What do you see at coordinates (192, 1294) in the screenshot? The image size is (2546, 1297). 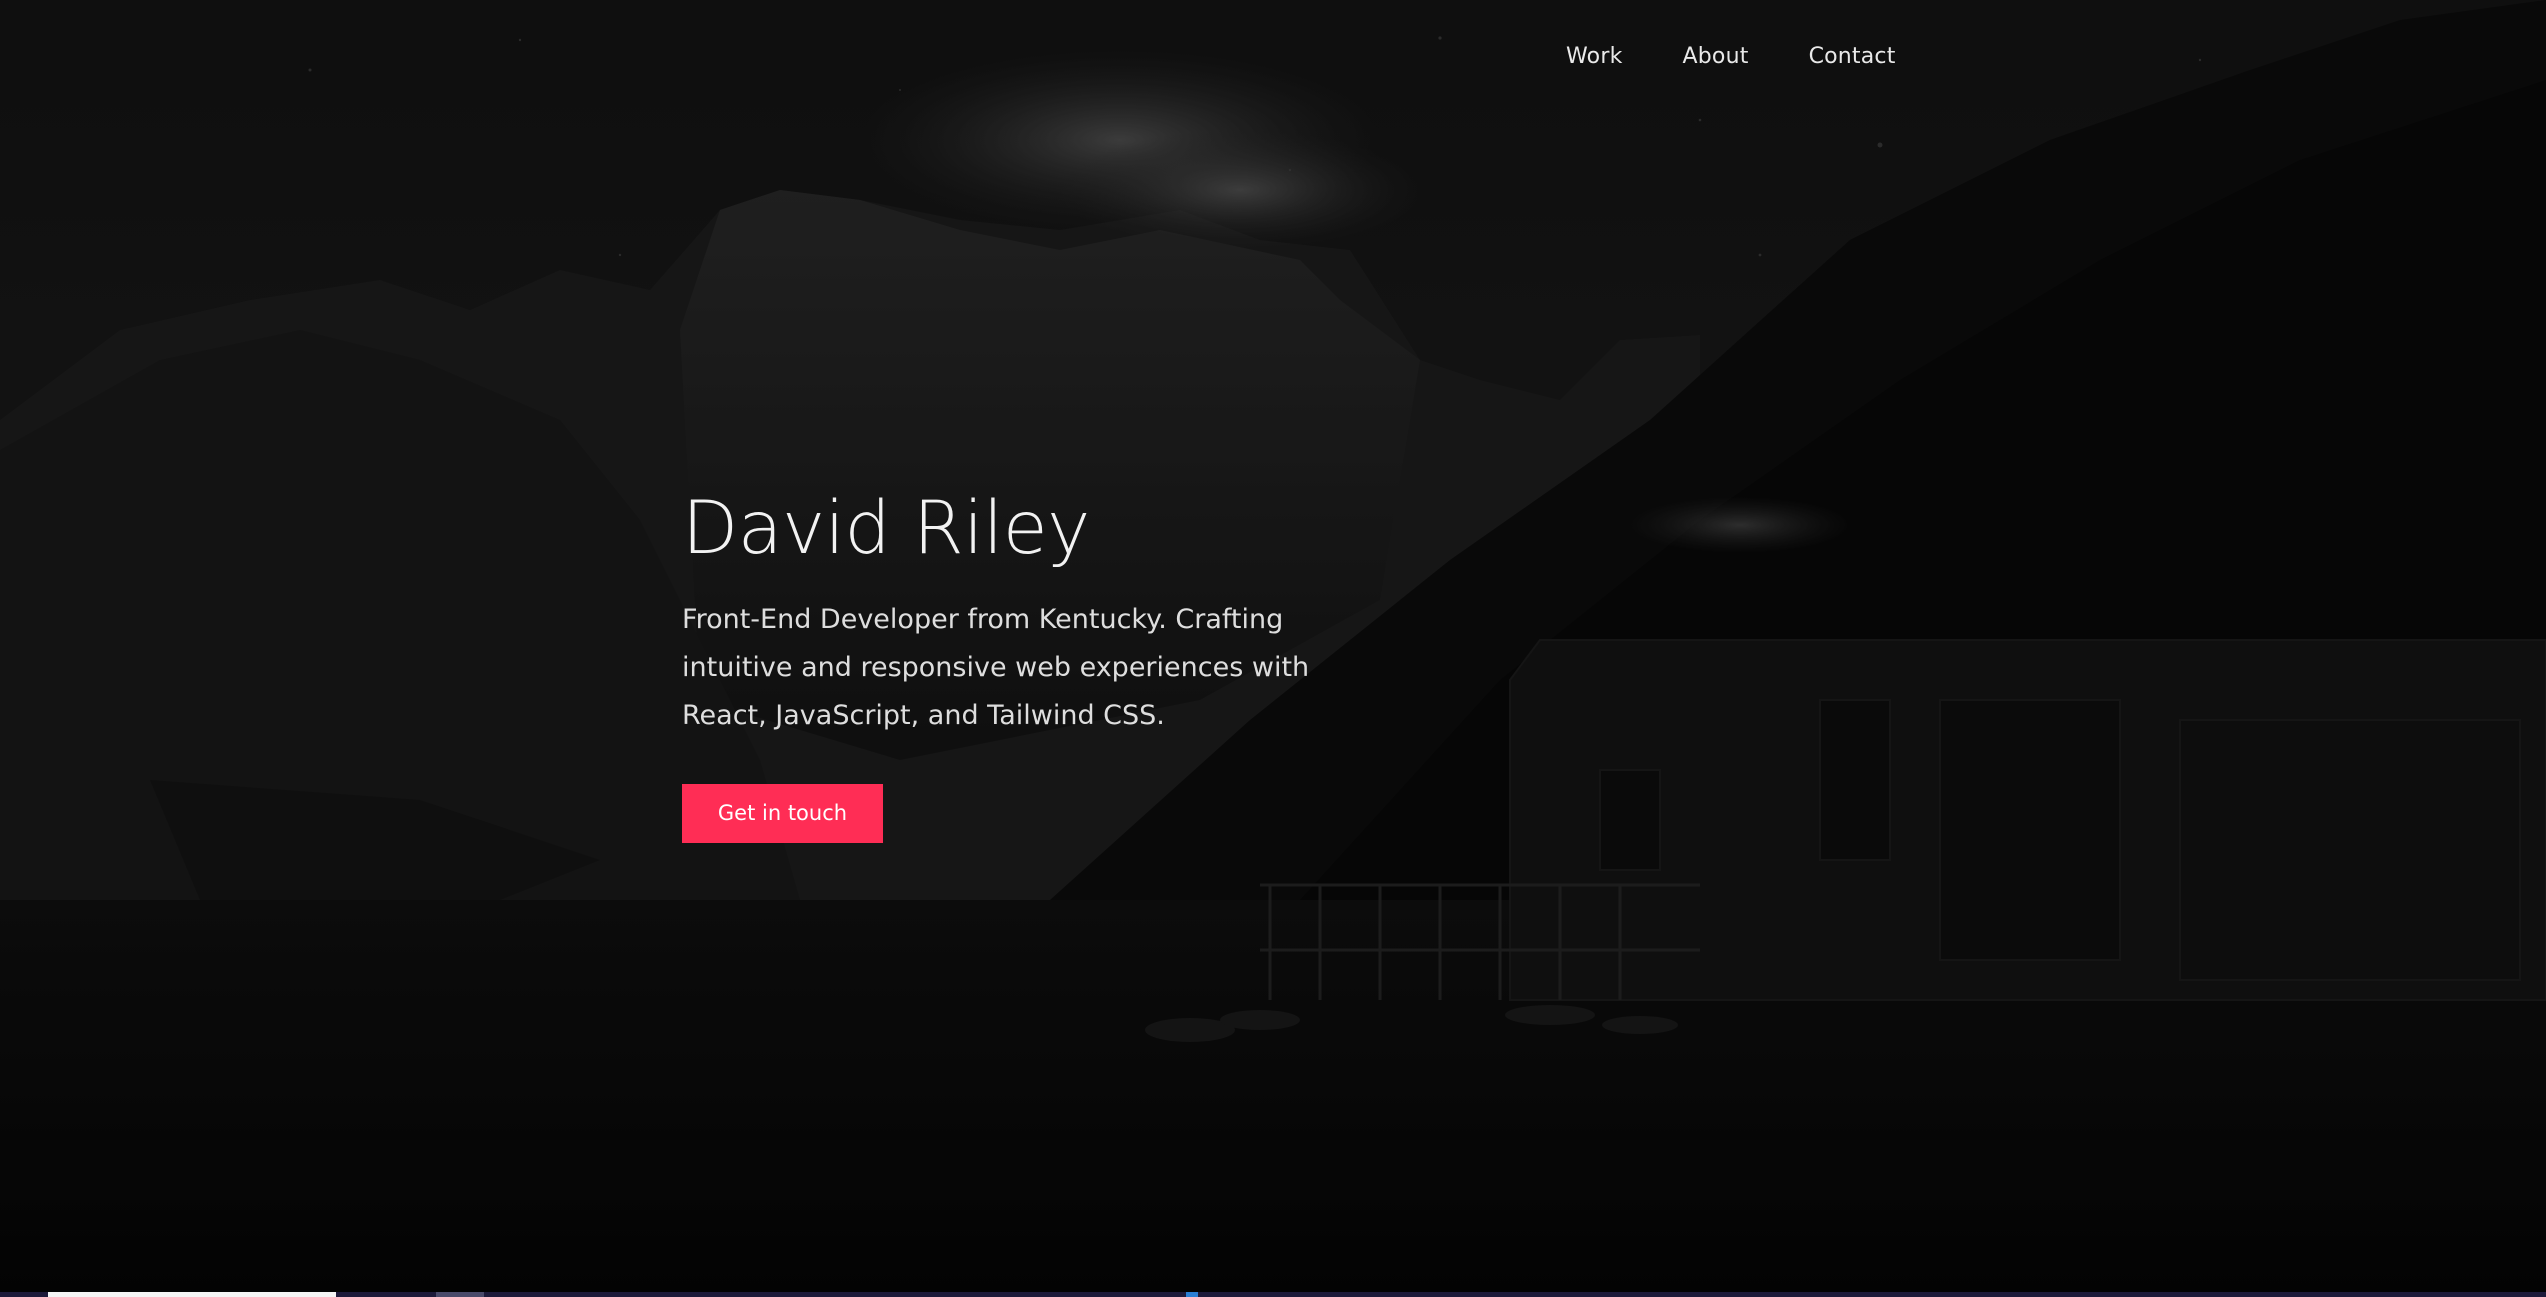 I see `taskbar-window-thumbnail` at bounding box center [192, 1294].